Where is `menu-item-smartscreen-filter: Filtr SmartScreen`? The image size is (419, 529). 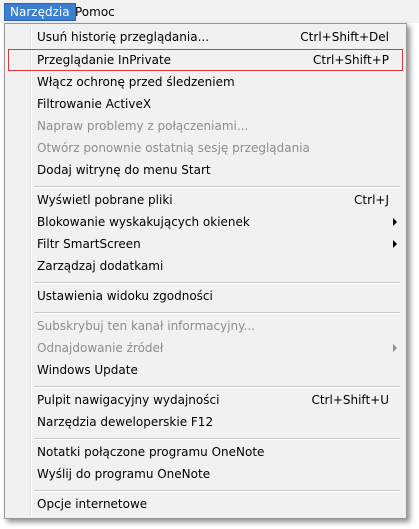
menu-item-smartscreen-filter: Filtr SmartScreen is located at coordinates (205, 244).